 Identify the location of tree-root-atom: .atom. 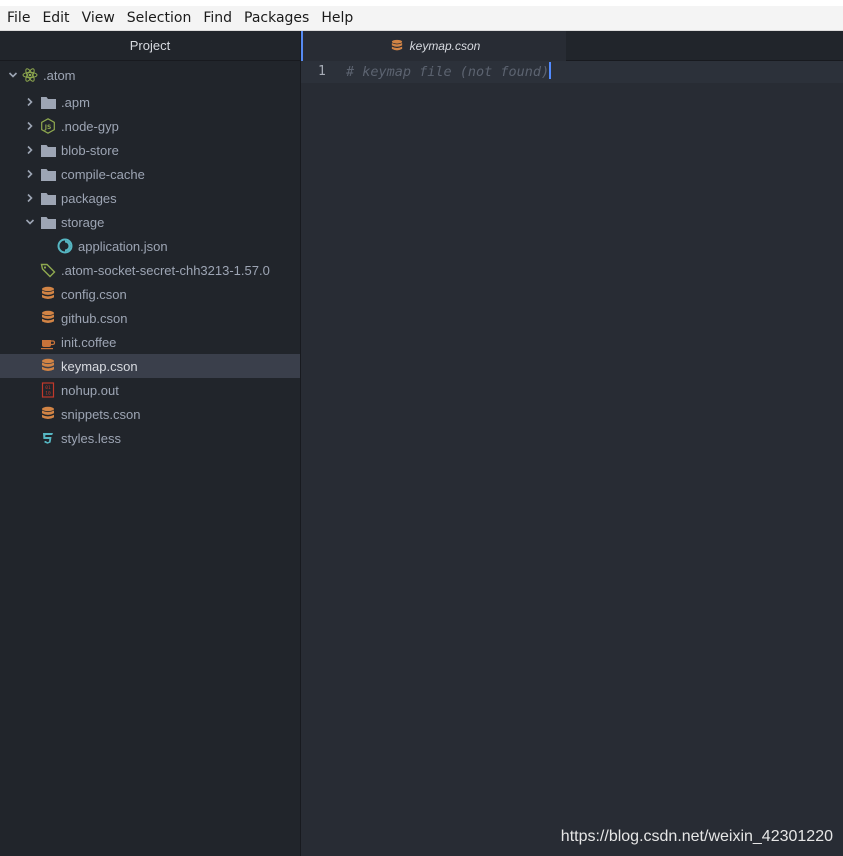
(150, 75).